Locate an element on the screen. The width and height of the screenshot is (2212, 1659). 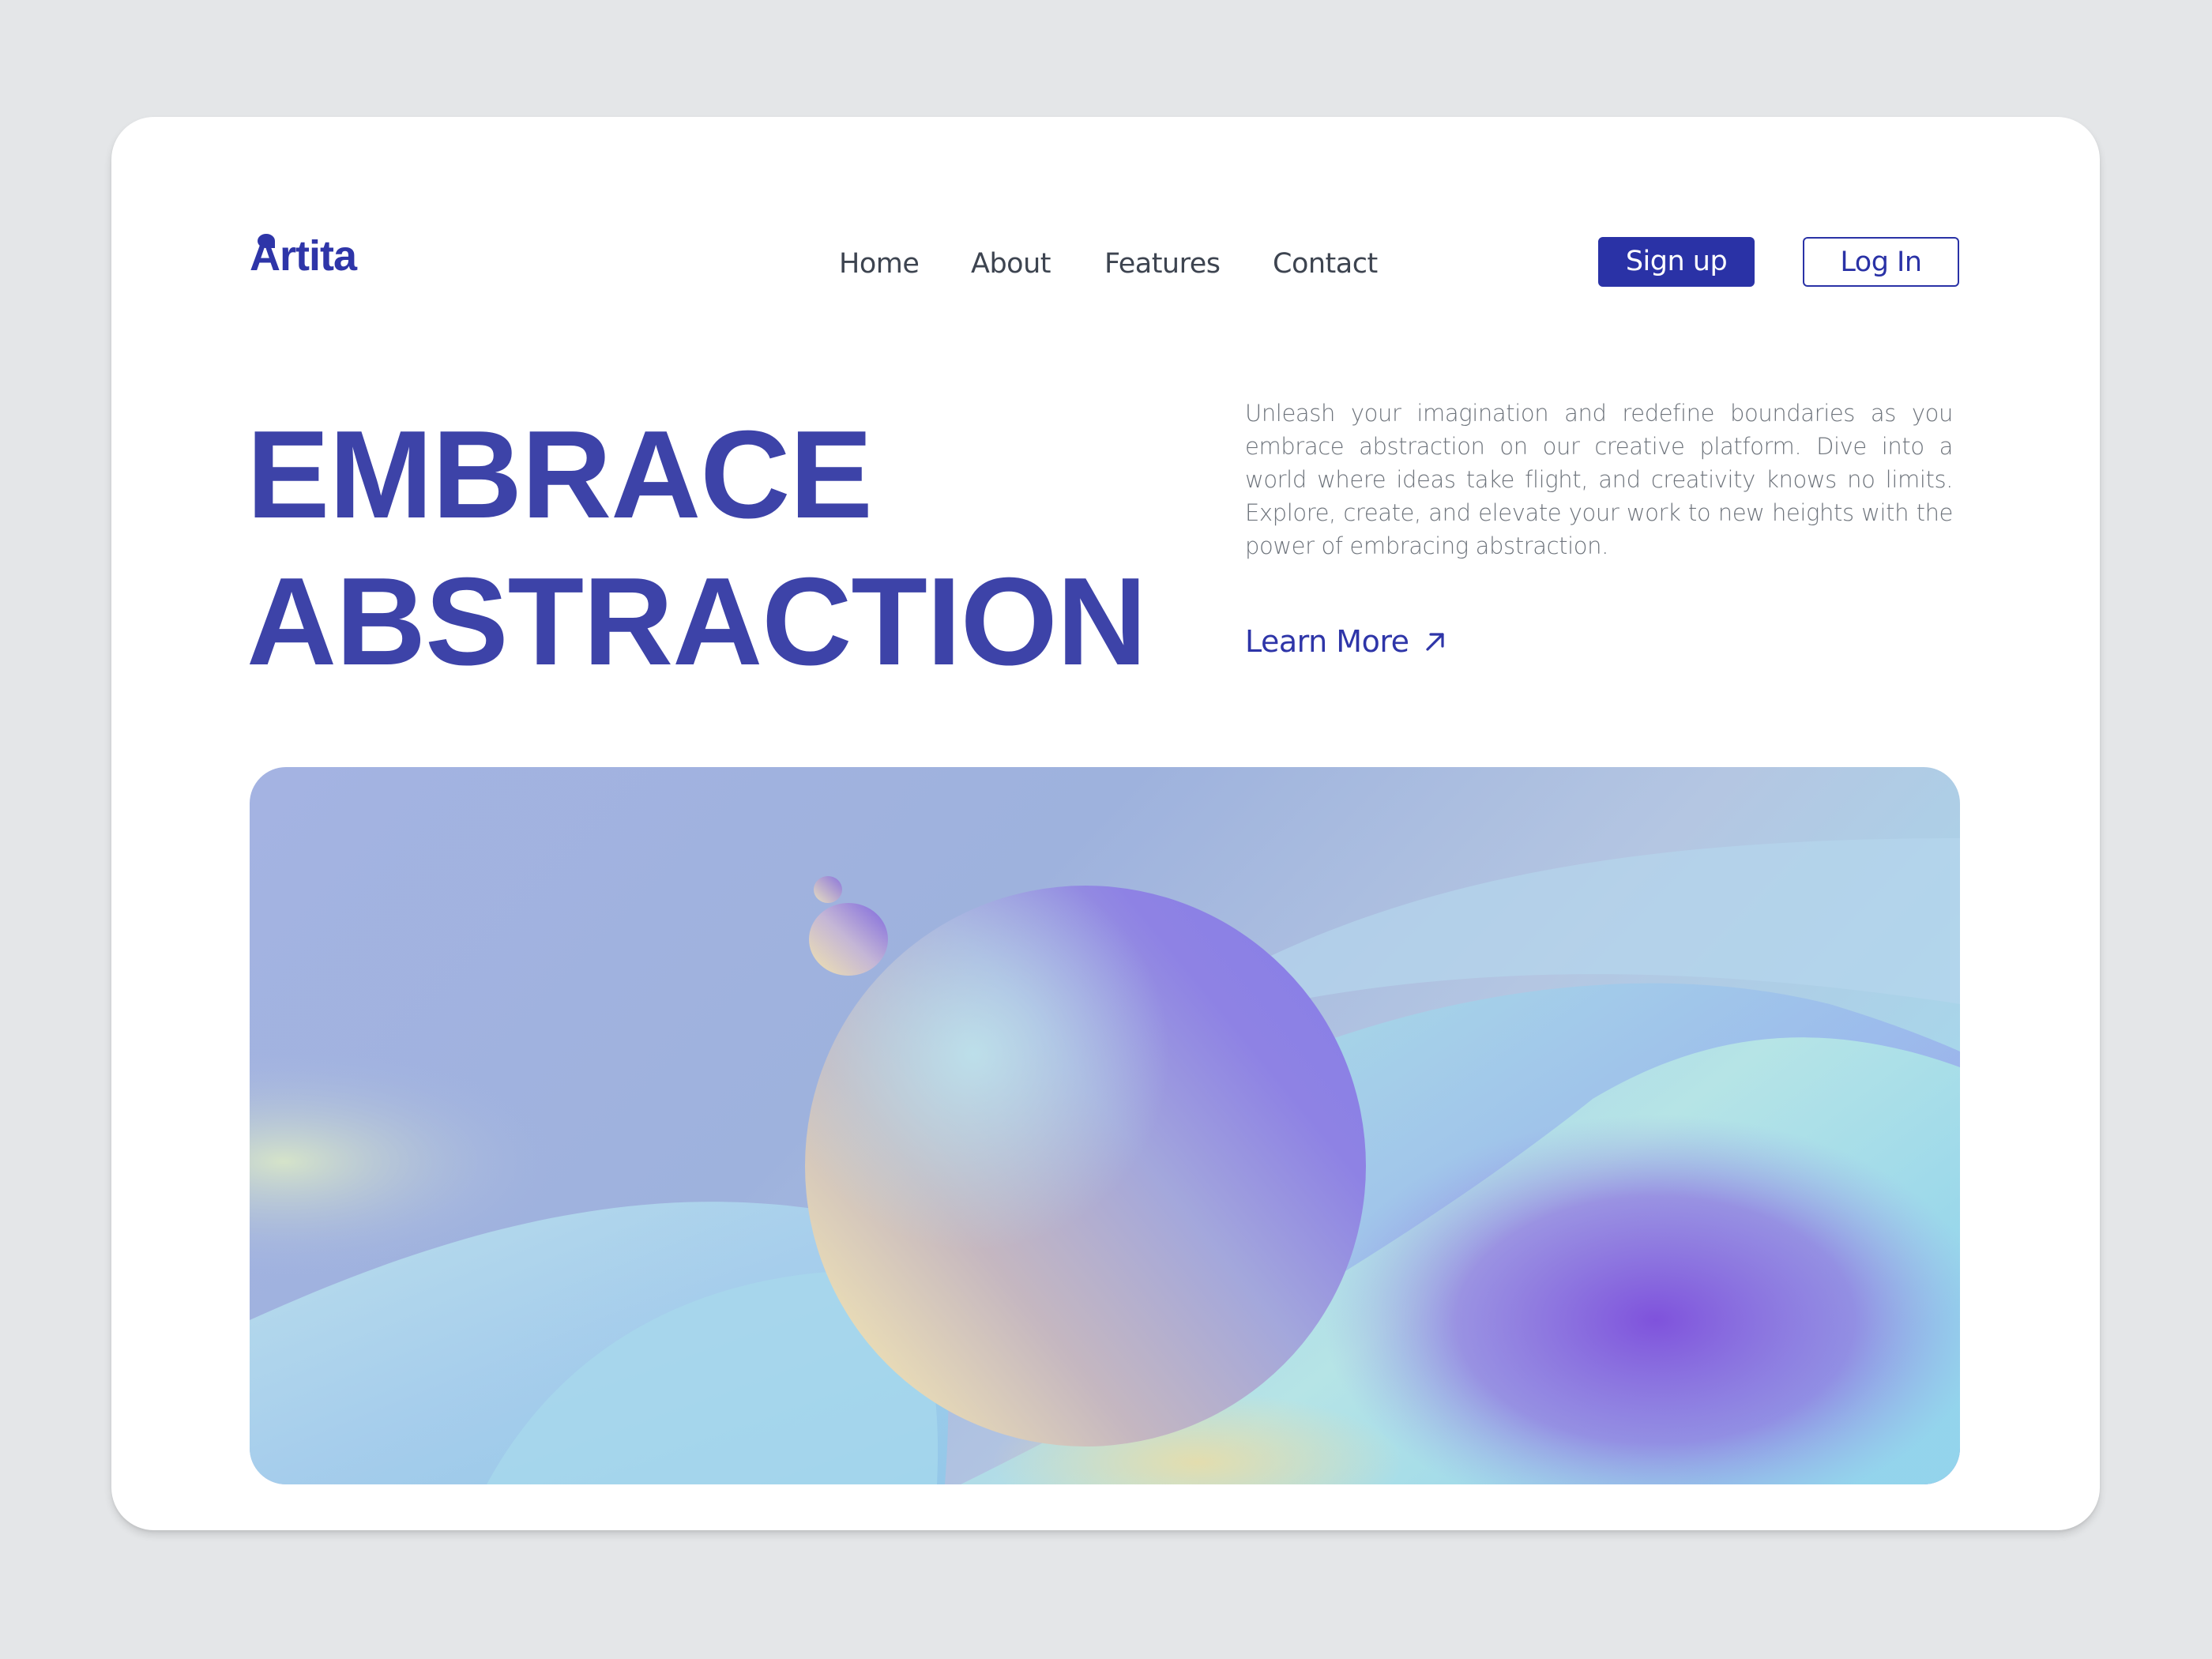
learn-more-link: Learn More is located at coordinates (1346, 642).